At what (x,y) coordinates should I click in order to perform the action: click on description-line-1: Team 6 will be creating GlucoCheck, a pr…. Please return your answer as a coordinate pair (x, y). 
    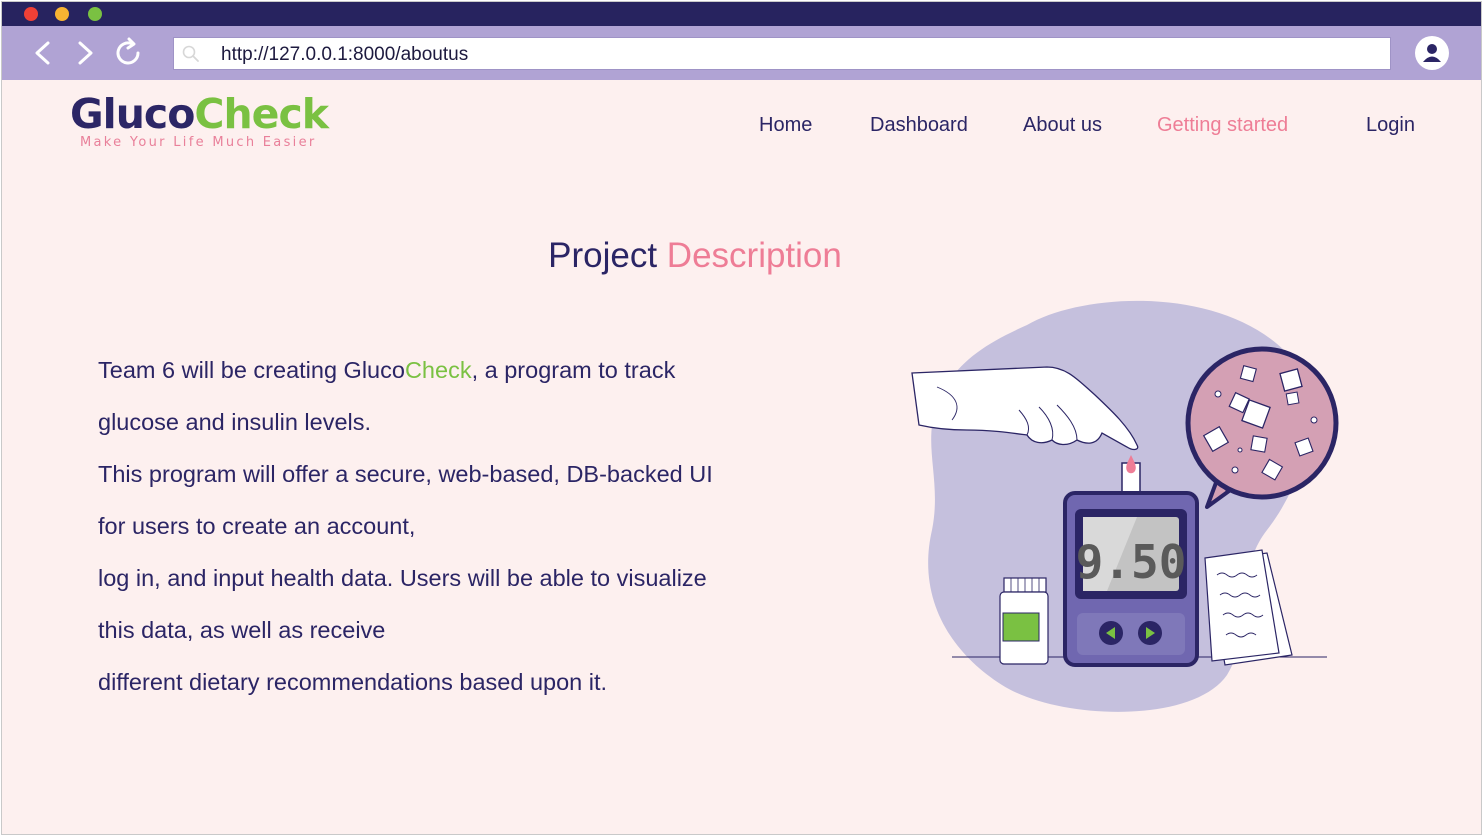
    Looking at the image, I should click on (458, 370).